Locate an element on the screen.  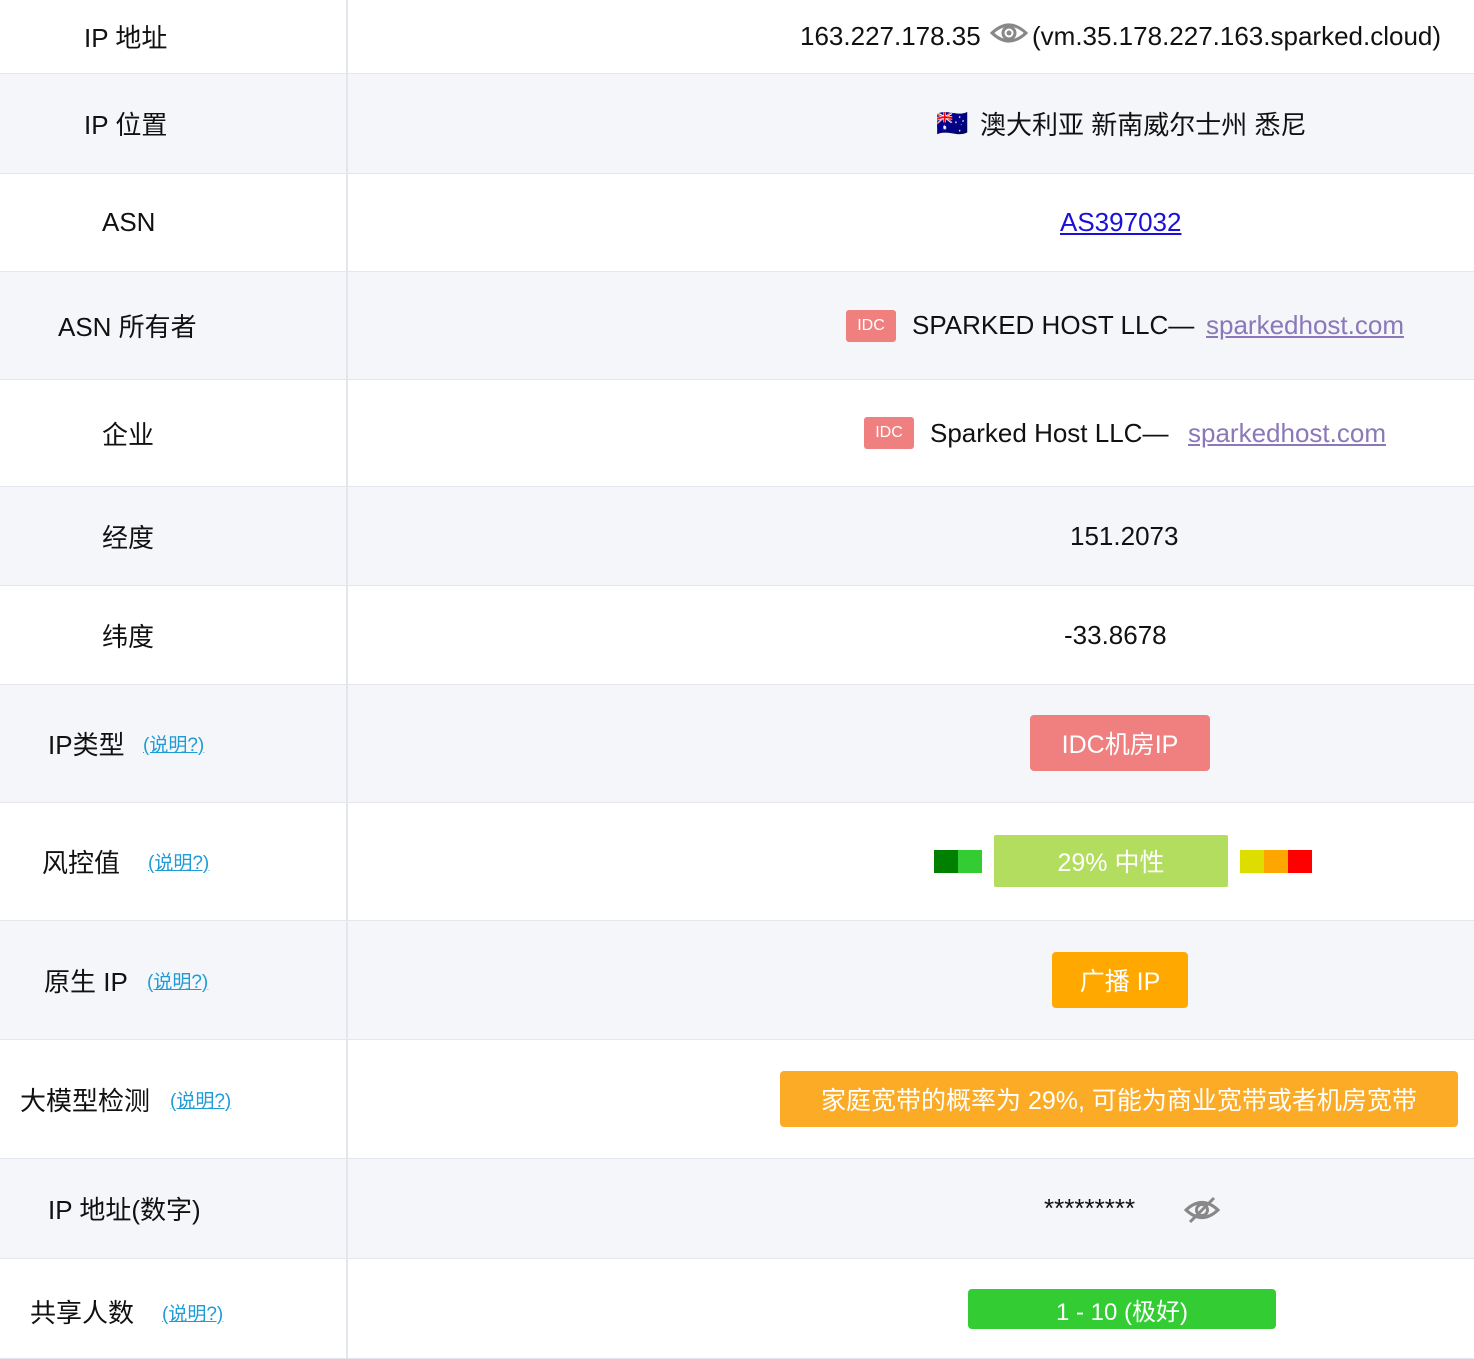
label-cell: ASN 所有者 is located at coordinates (174, 325).